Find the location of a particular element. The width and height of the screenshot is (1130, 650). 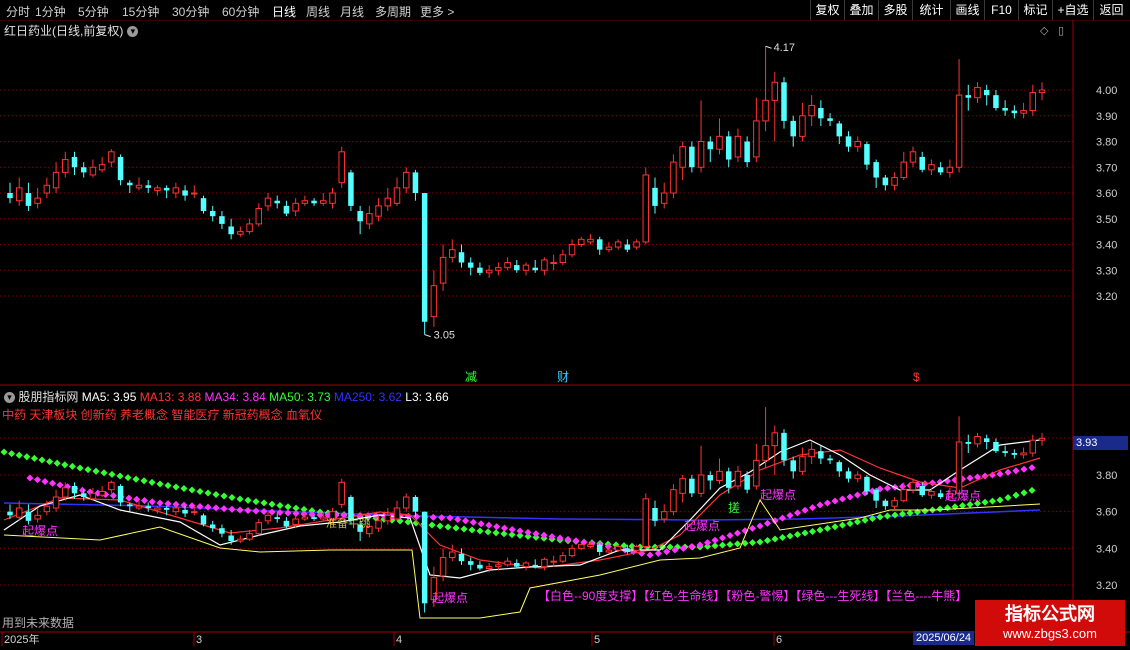

low-marker-label: 3.05 is located at coordinates (444, 336).